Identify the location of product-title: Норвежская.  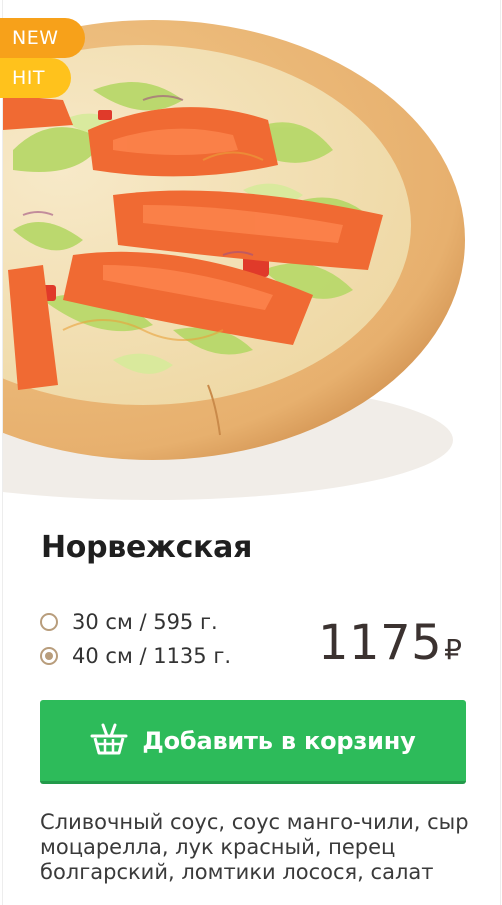
(147, 547).